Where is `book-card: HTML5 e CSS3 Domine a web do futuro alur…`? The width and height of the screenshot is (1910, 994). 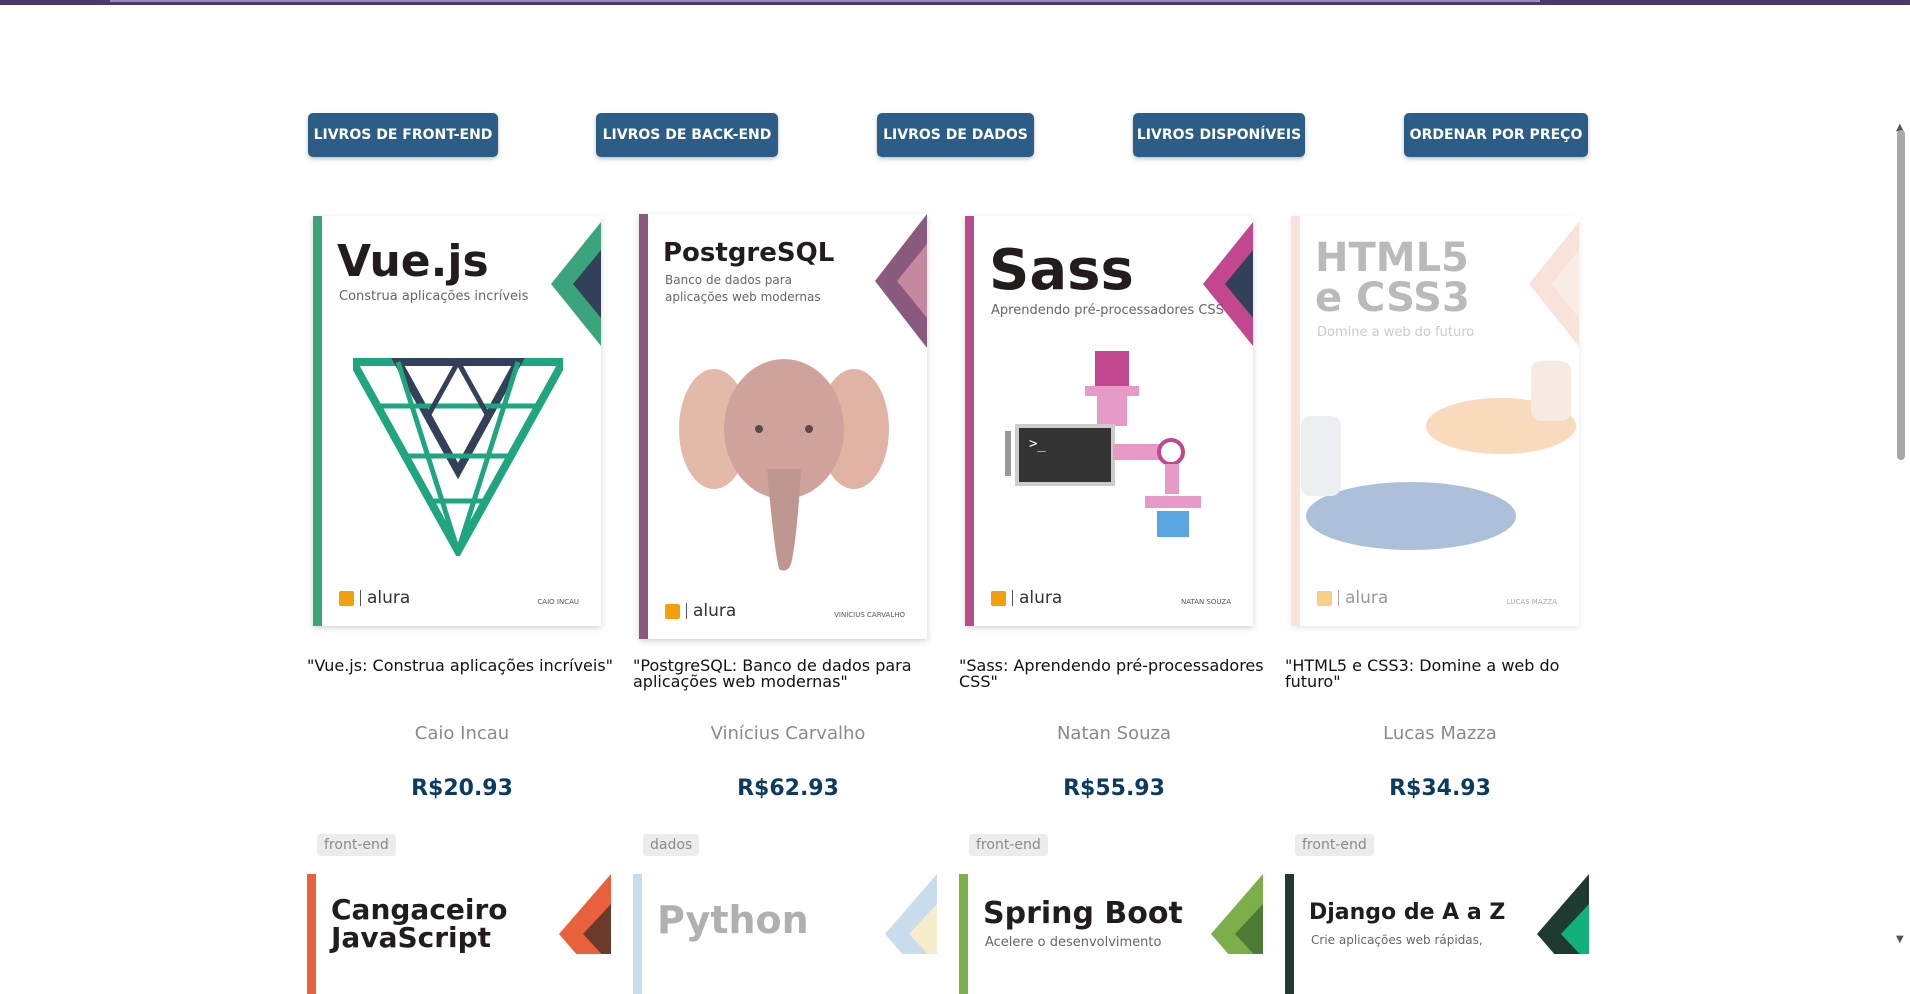
book-card: HTML5 e CSS3 Domine a web do futuro alur… is located at coordinates (1440, 511).